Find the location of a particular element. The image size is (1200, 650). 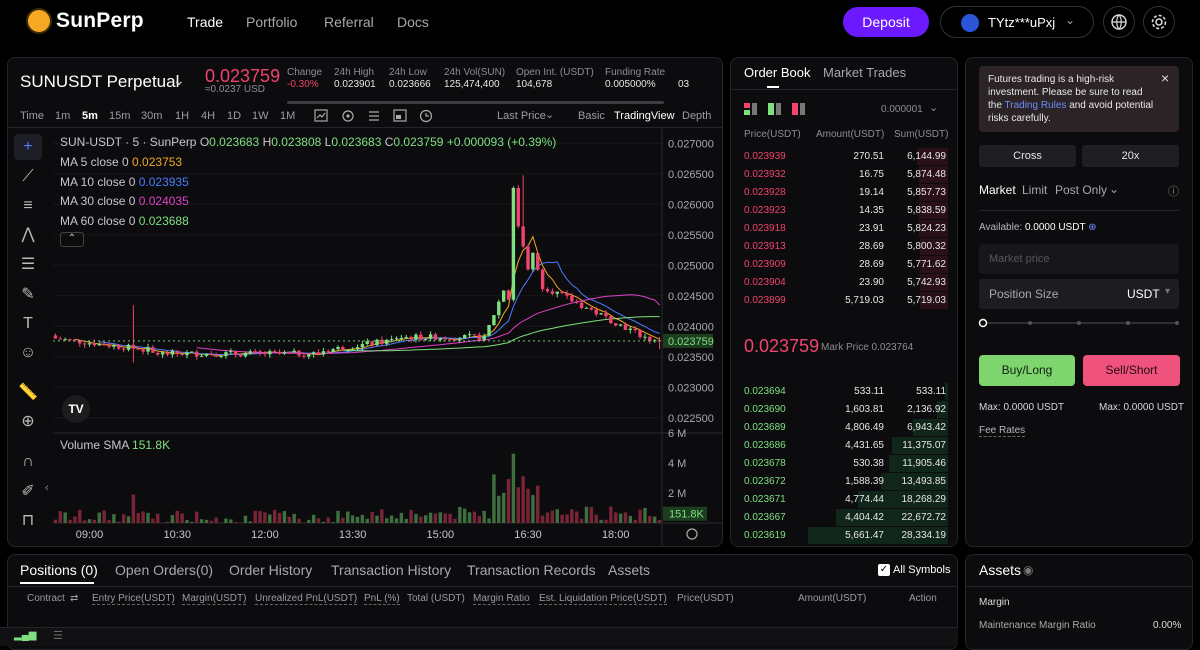

bids-row: 0.0236901,603.812,136.92 is located at coordinates (845, 410).